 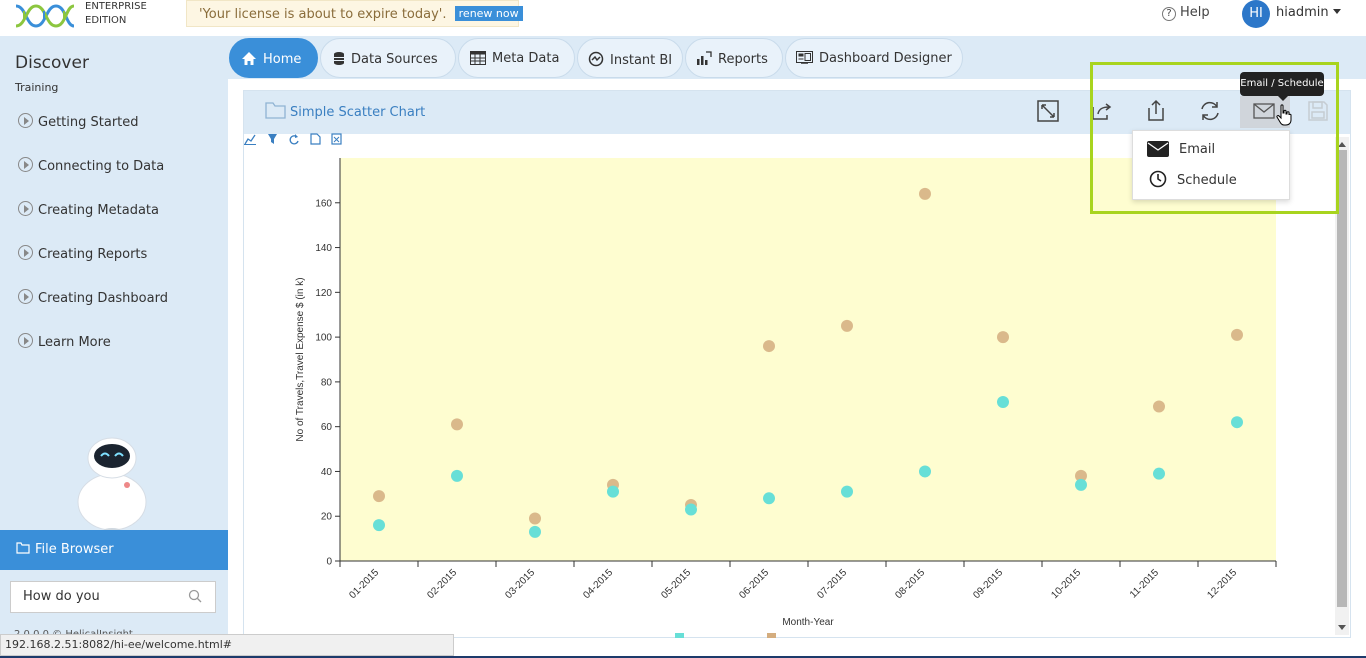 What do you see at coordinates (327, 517) in the screenshot?
I see `y-tick-label: 20` at bounding box center [327, 517].